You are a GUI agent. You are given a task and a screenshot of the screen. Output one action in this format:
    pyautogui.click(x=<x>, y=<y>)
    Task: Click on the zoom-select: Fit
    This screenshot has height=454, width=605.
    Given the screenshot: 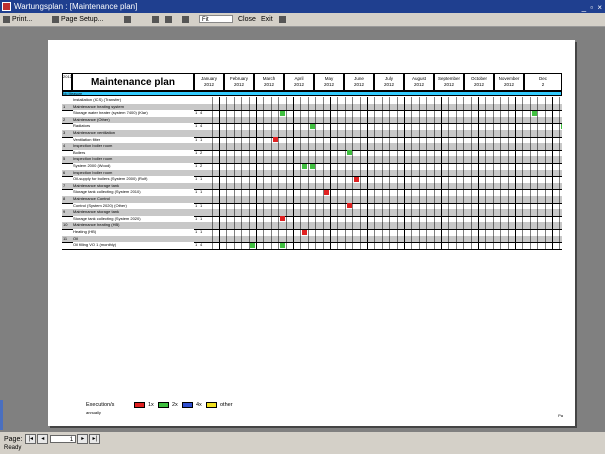 What is the action you would take?
    pyautogui.click(x=216, y=19)
    